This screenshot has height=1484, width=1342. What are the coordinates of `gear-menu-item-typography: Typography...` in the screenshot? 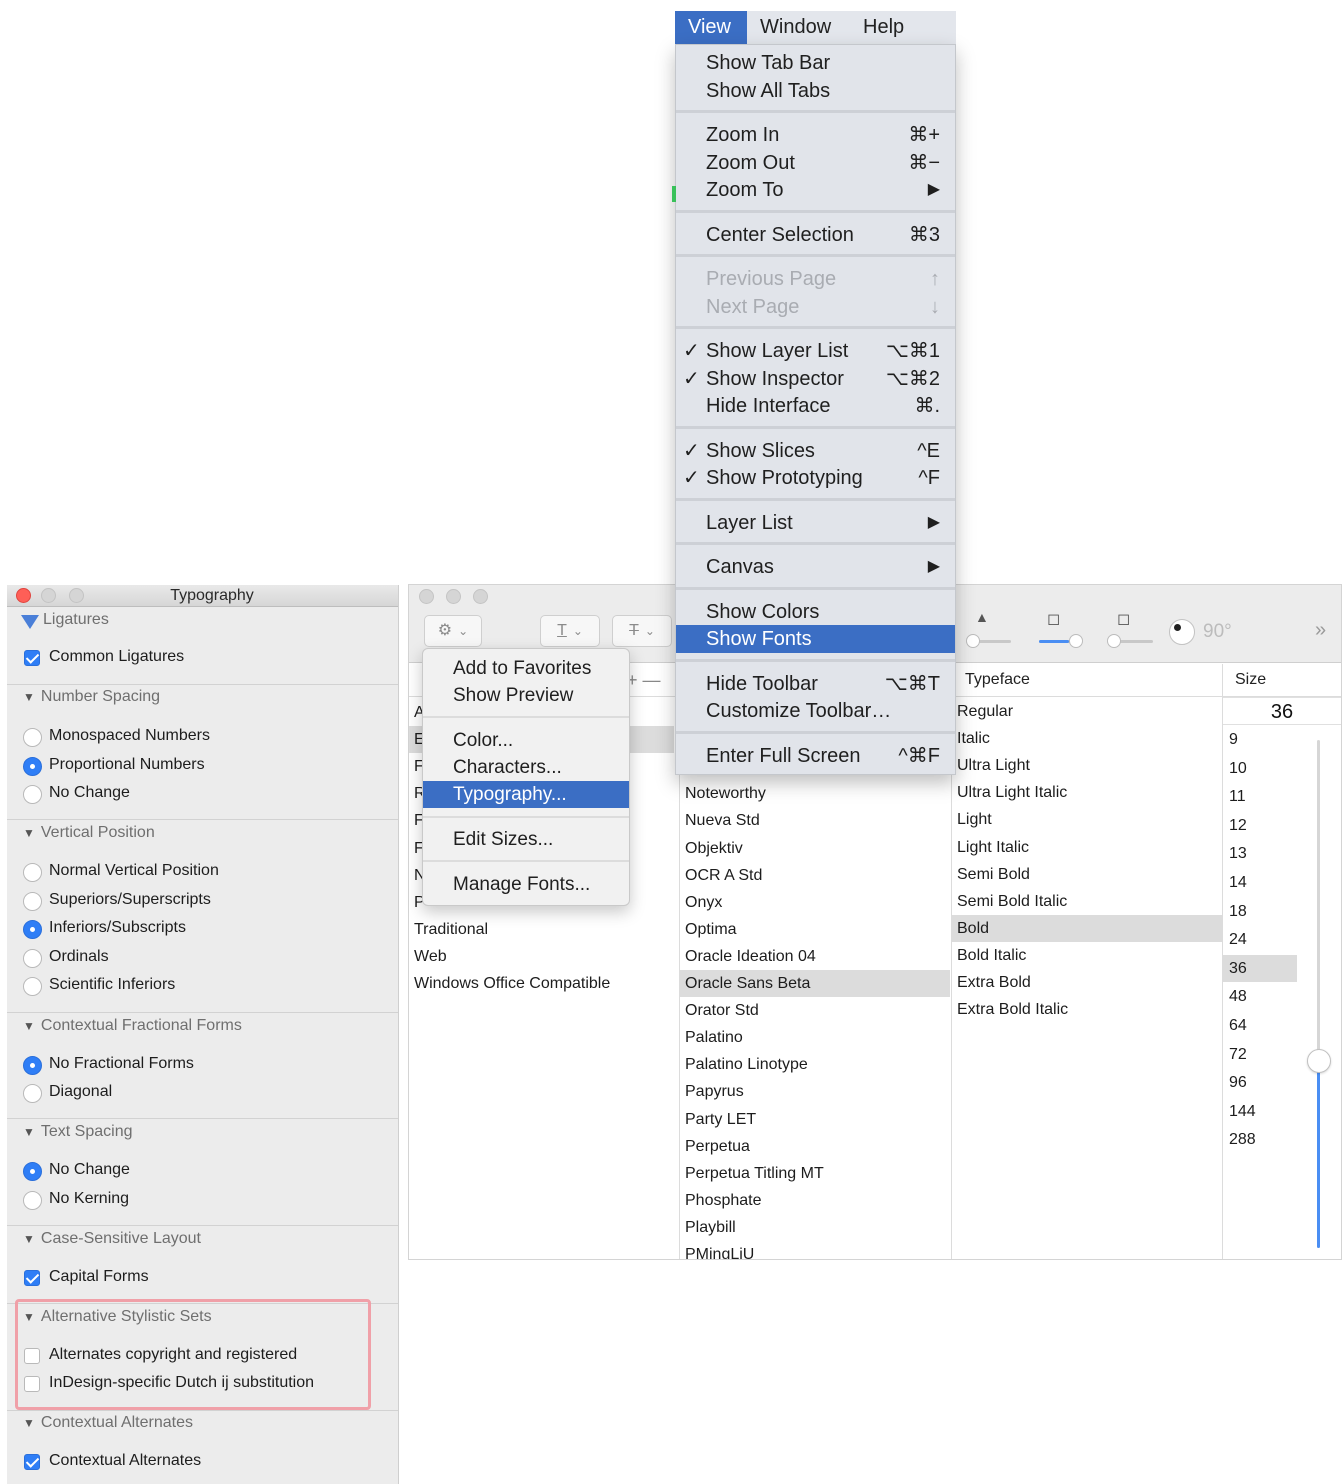 It's located at (526, 795).